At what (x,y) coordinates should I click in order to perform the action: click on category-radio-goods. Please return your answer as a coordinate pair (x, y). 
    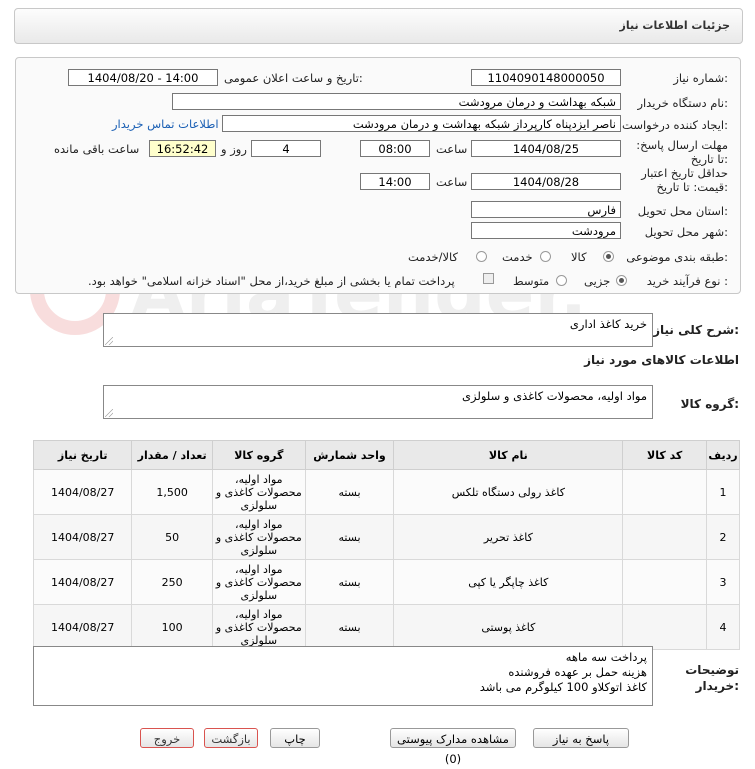
    Looking at the image, I should click on (608, 256).